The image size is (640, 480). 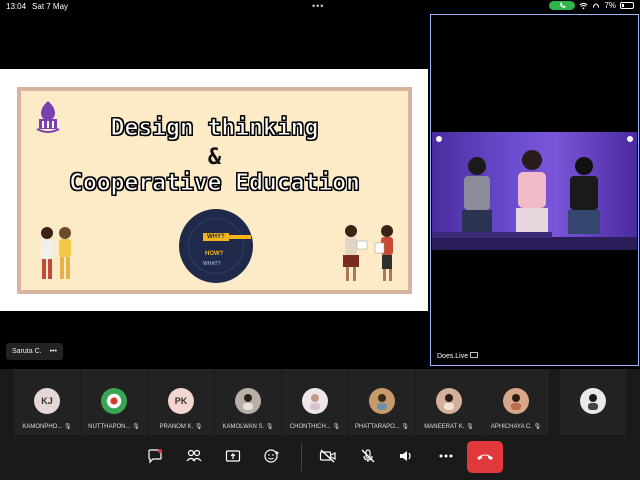 I want to click on participant-tile: CHONTHICH... 🎙, so click(x=315, y=402).